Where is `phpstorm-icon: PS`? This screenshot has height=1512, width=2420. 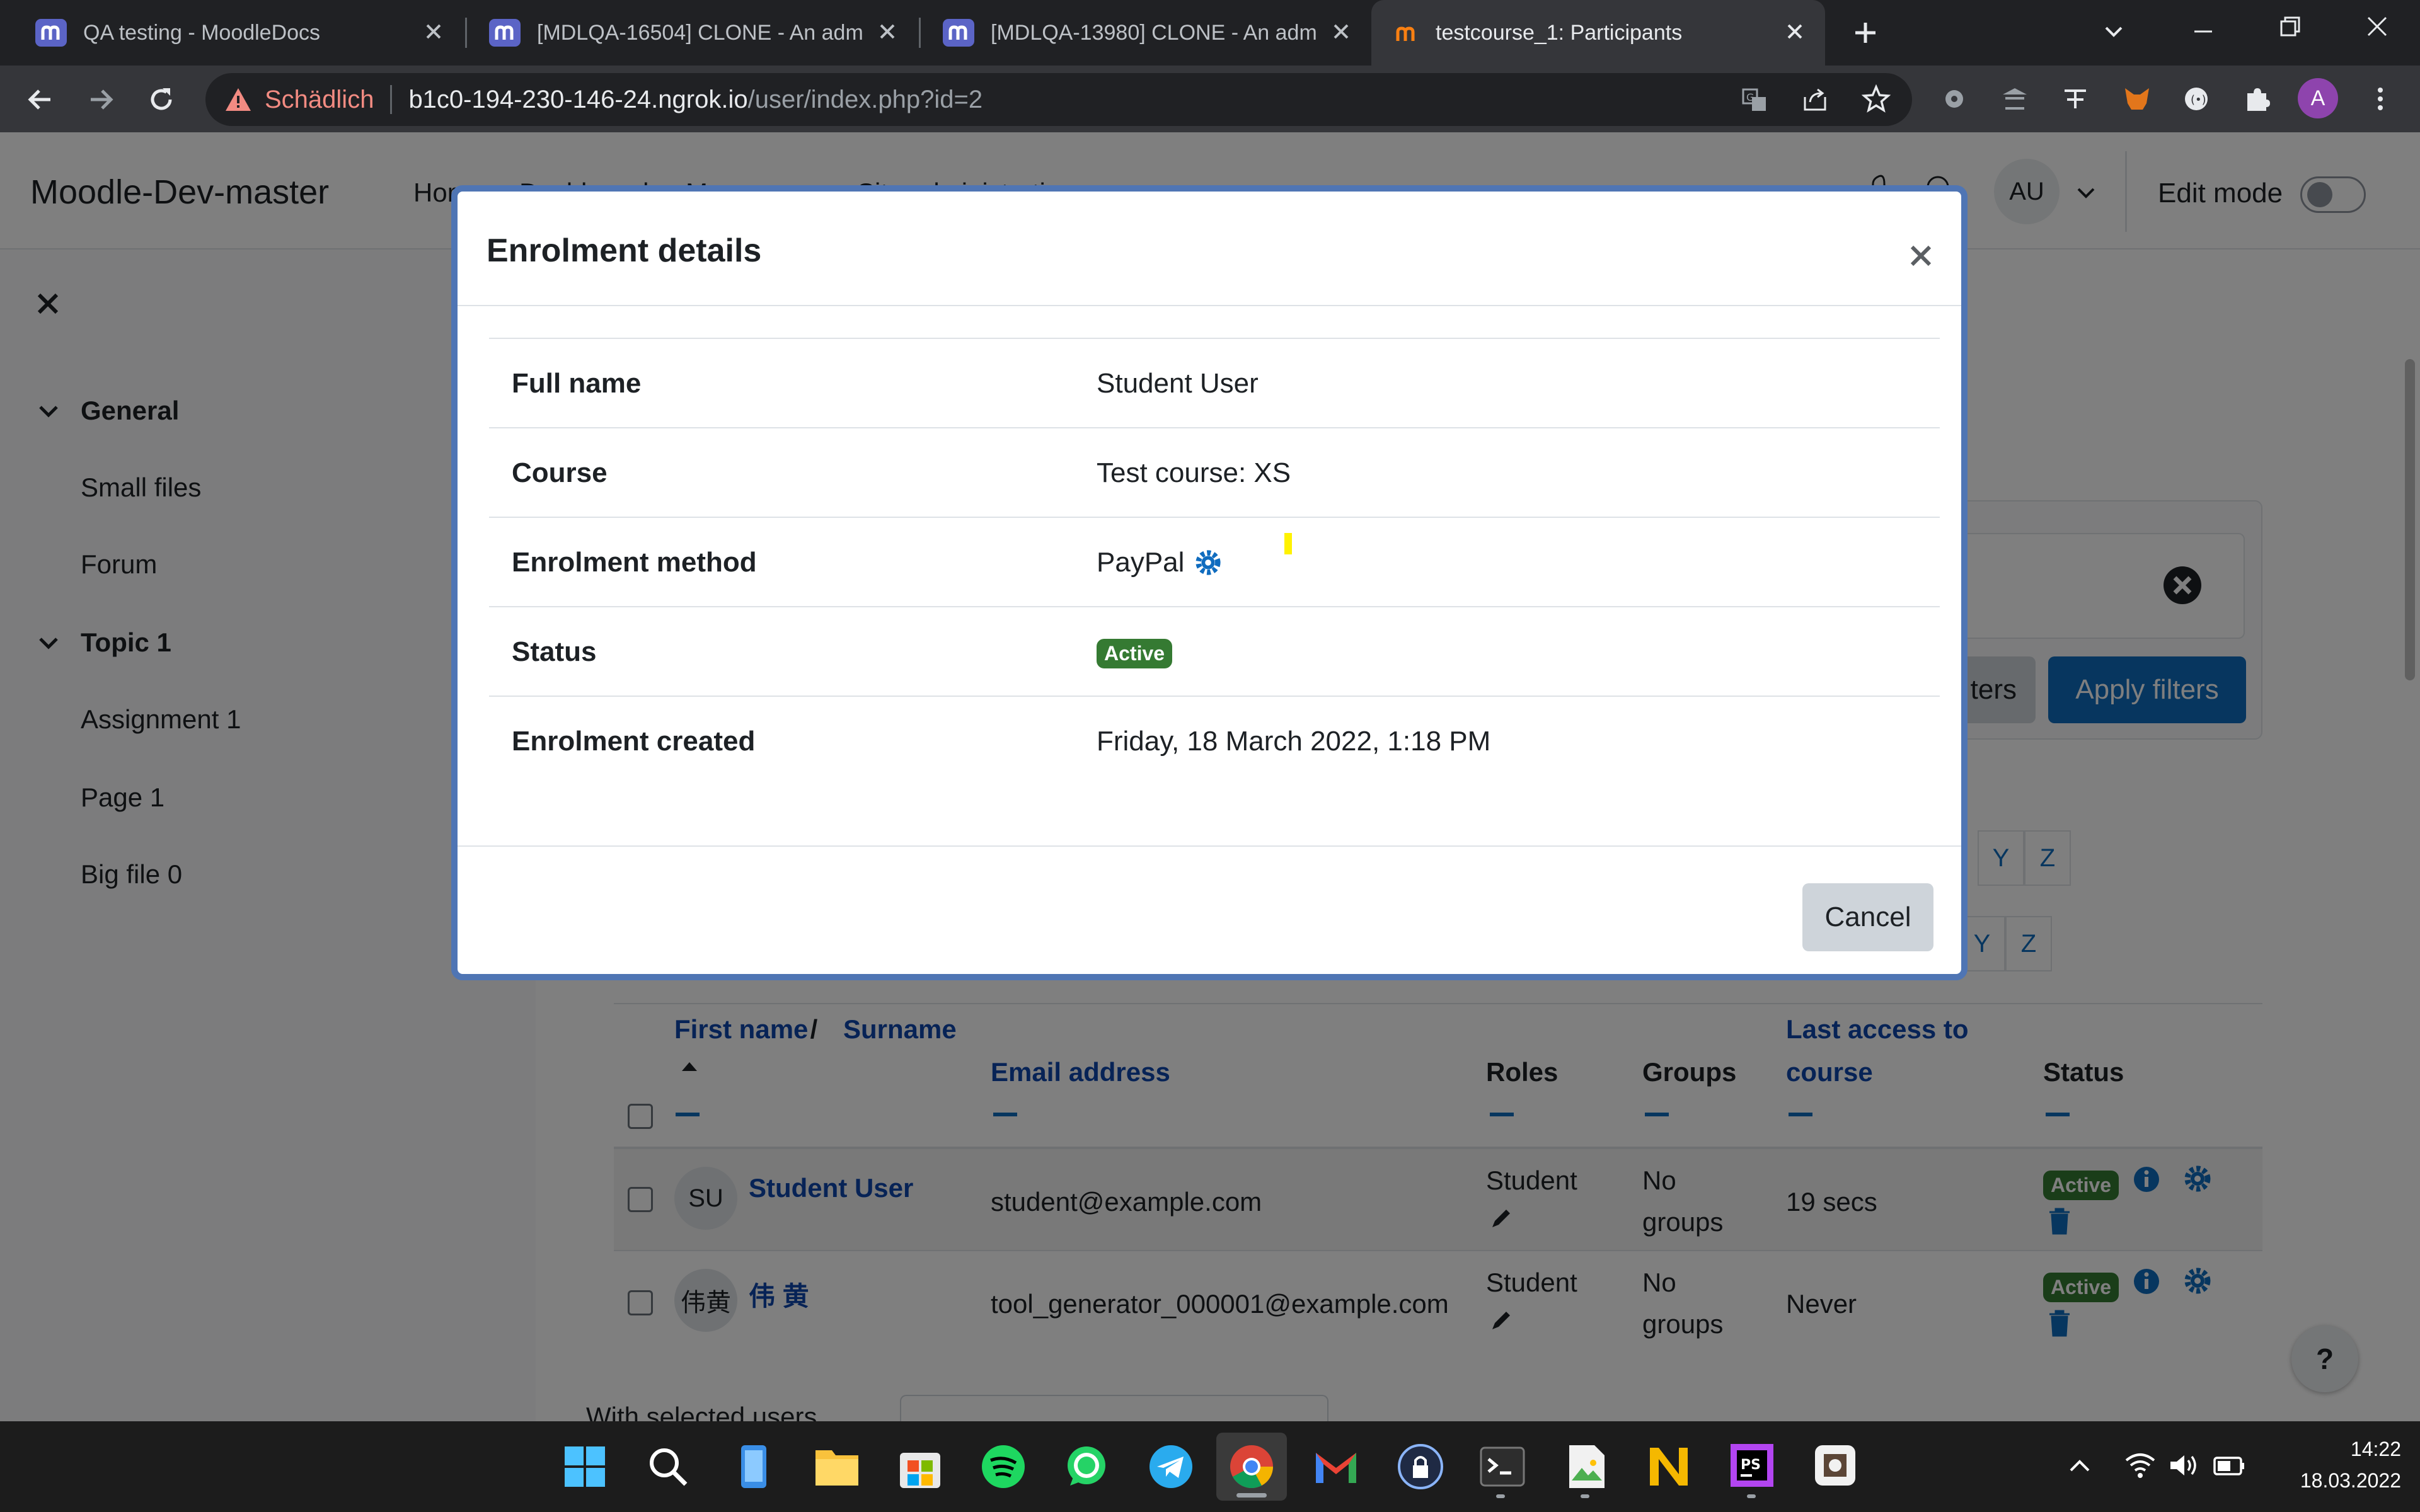
phpstorm-icon: PS is located at coordinates (1752, 1465).